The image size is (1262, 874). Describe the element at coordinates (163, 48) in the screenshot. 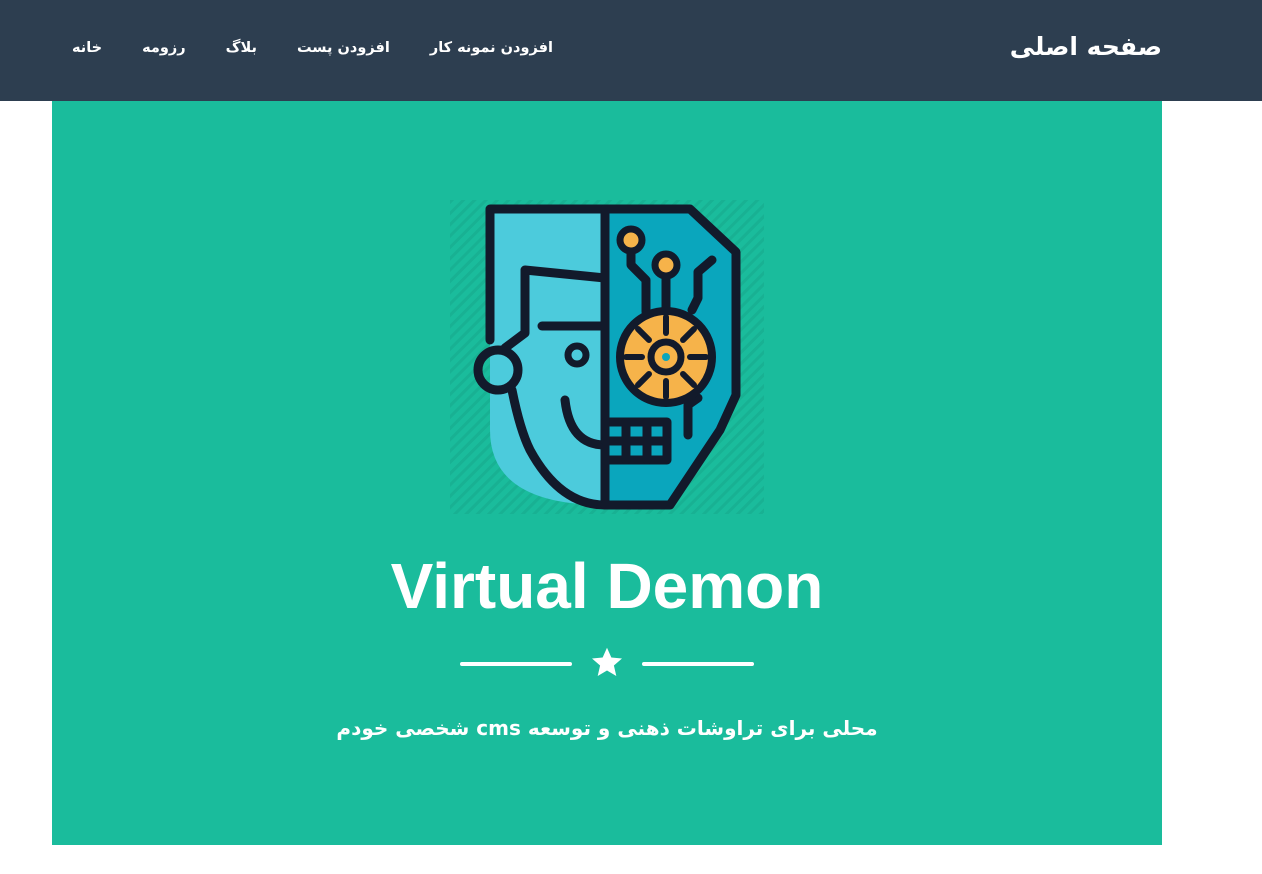

I see `nav-item-resume: رزومه` at that location.